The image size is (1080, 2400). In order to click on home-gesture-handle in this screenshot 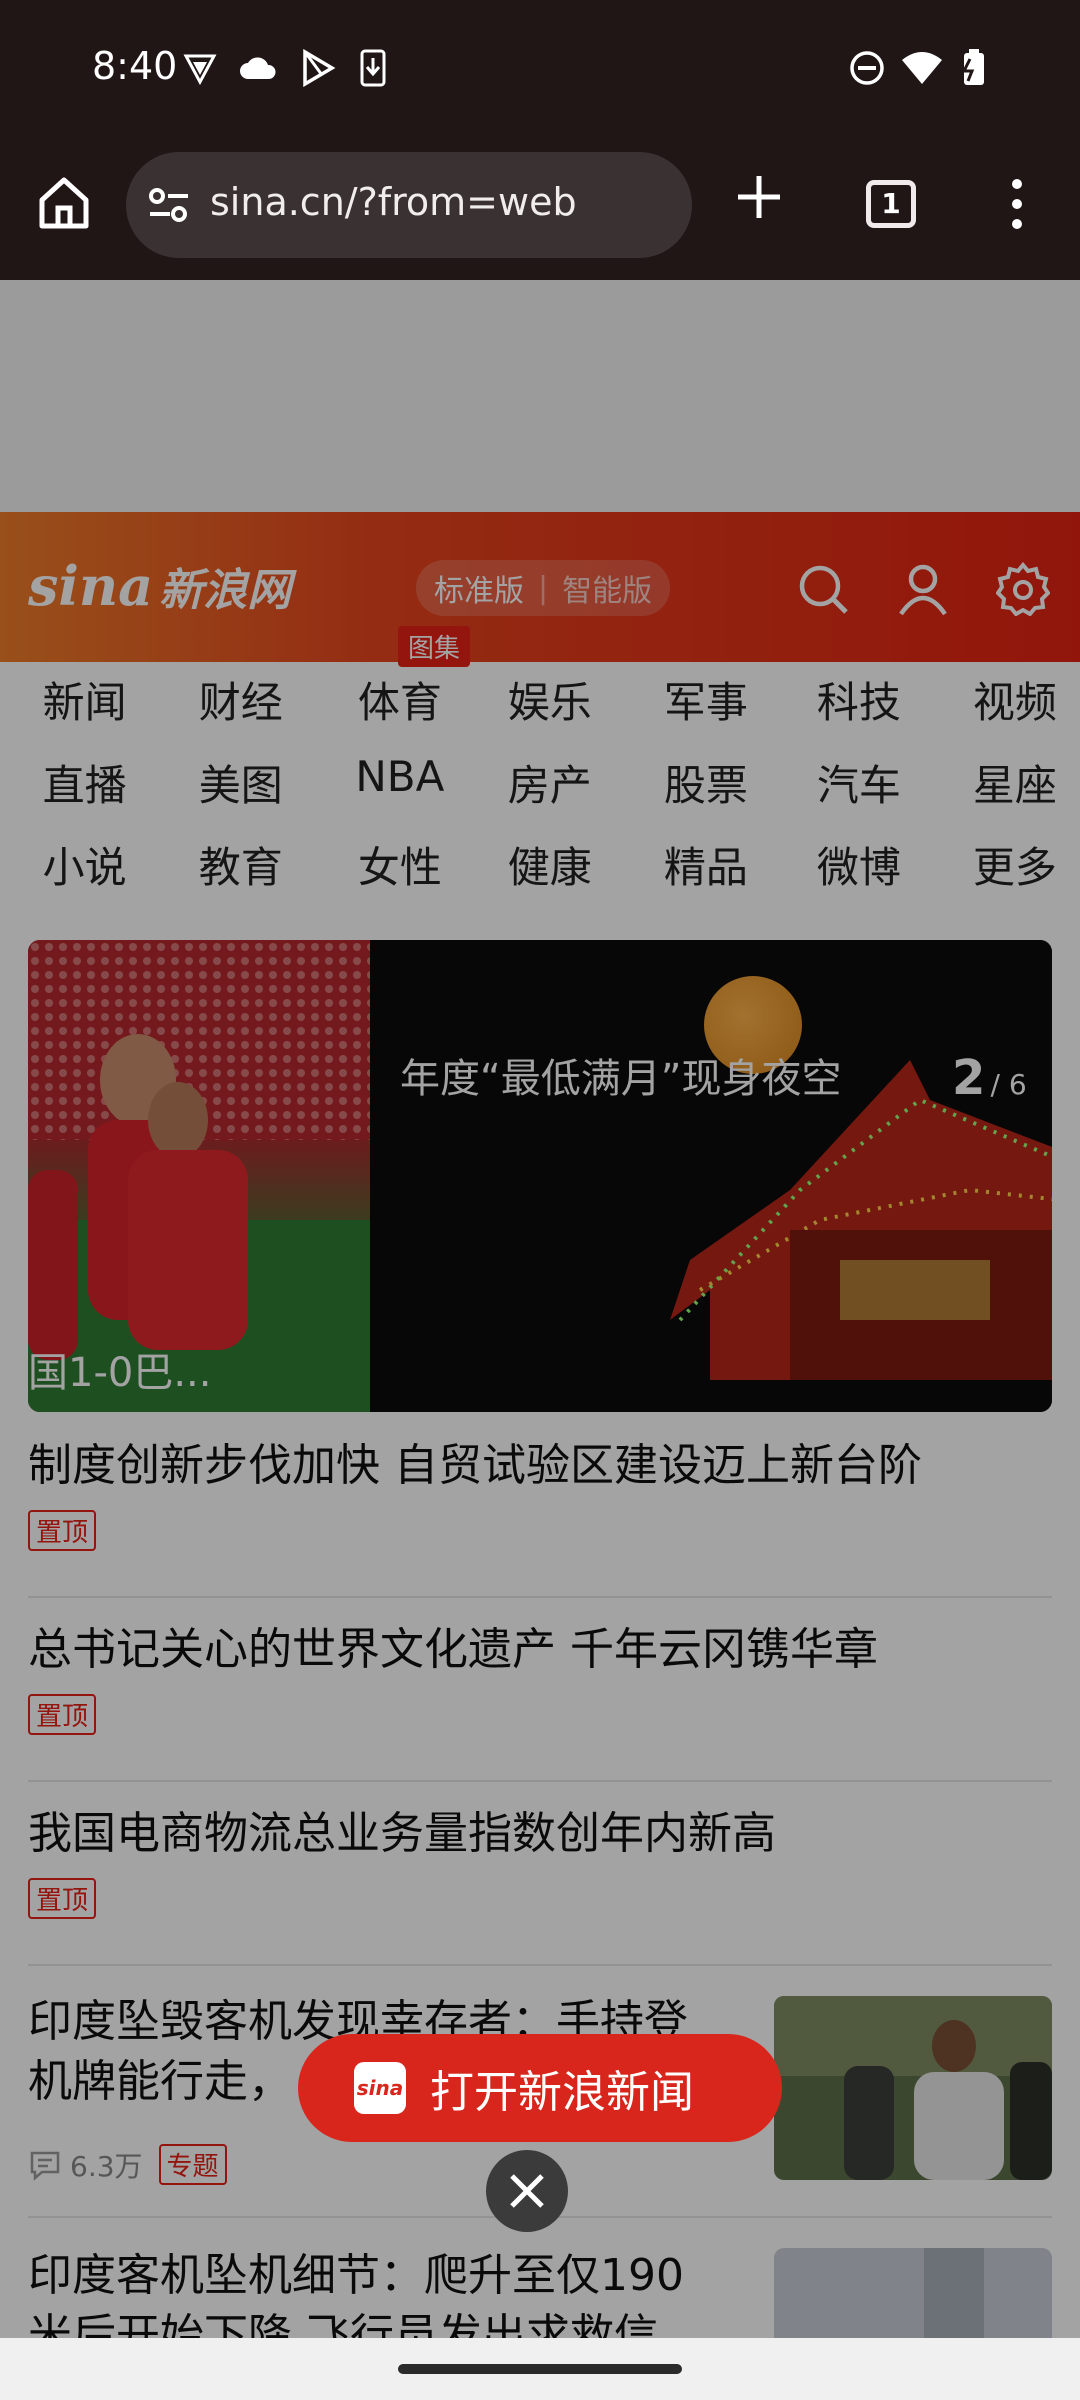, I will do `click(540, 2369)`.